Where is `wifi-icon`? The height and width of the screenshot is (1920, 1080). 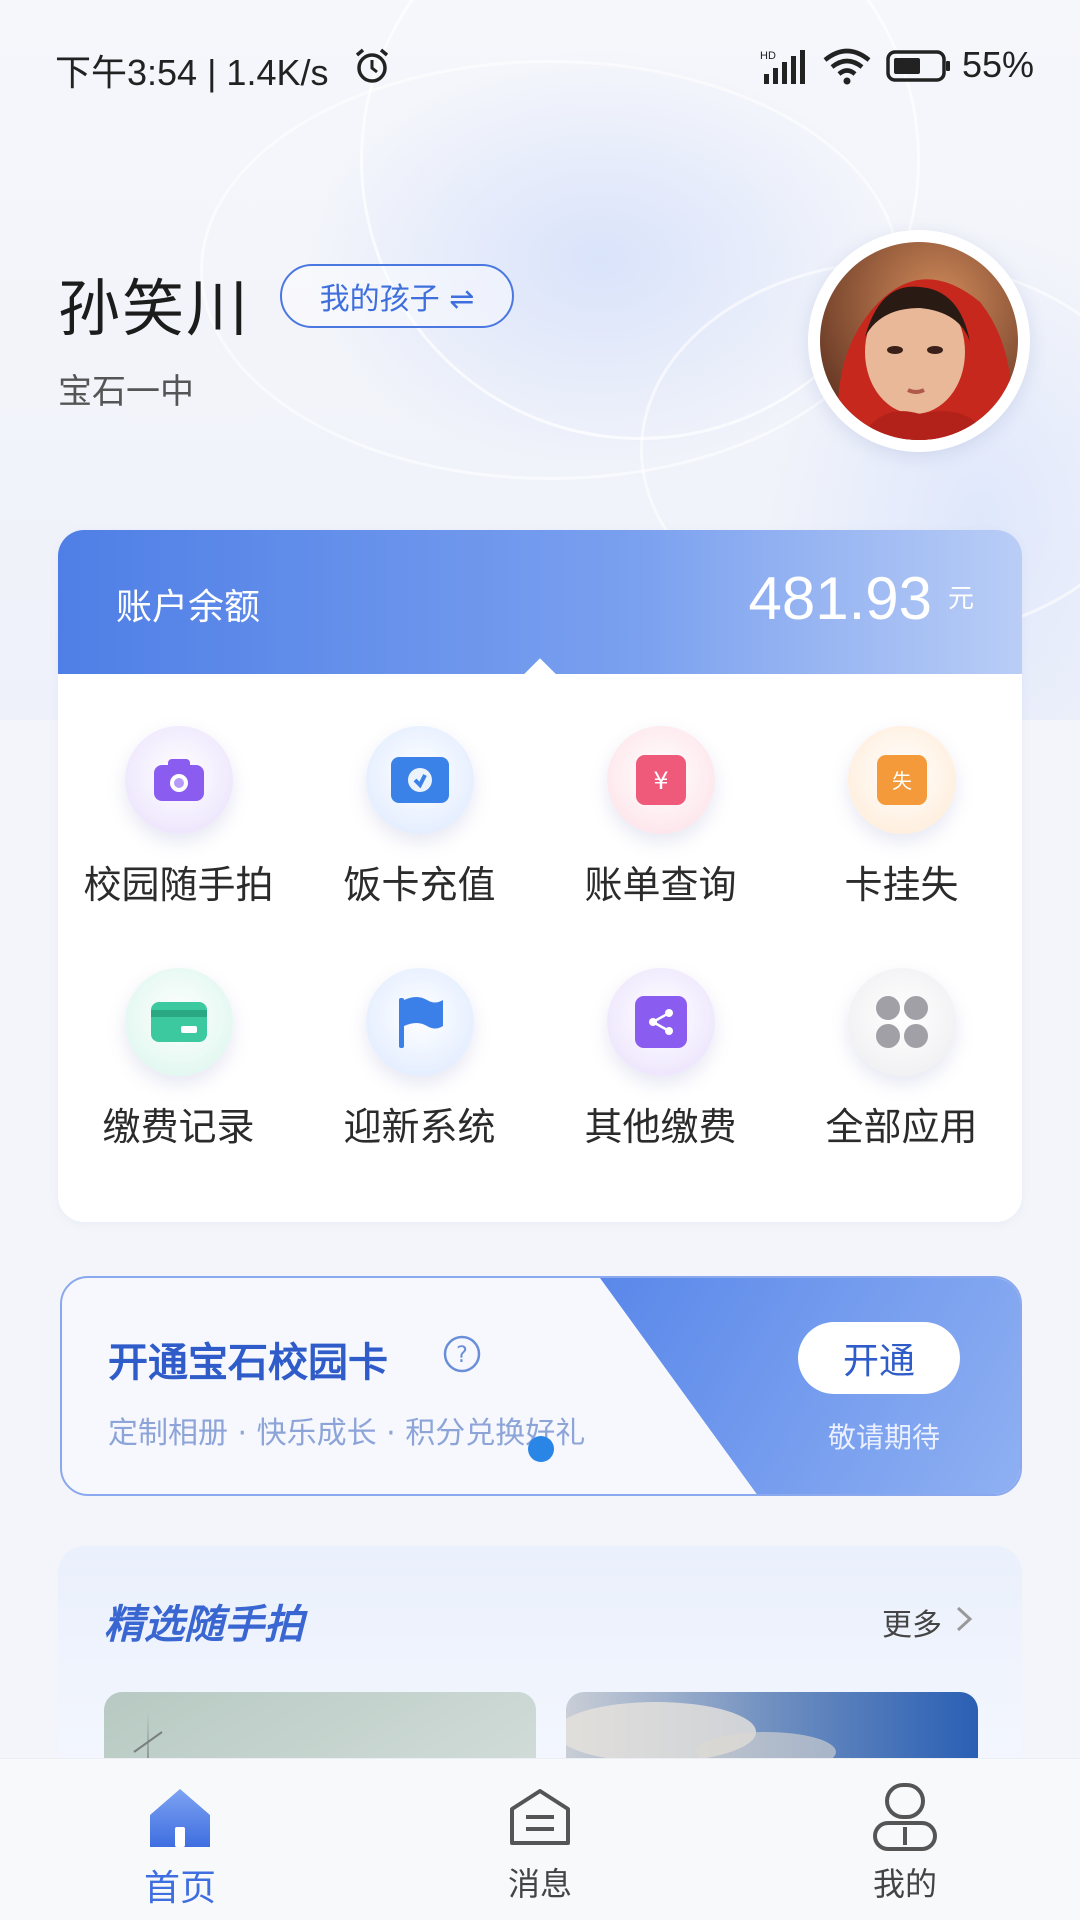 wifi-icon is located at coordinates (847, 66).